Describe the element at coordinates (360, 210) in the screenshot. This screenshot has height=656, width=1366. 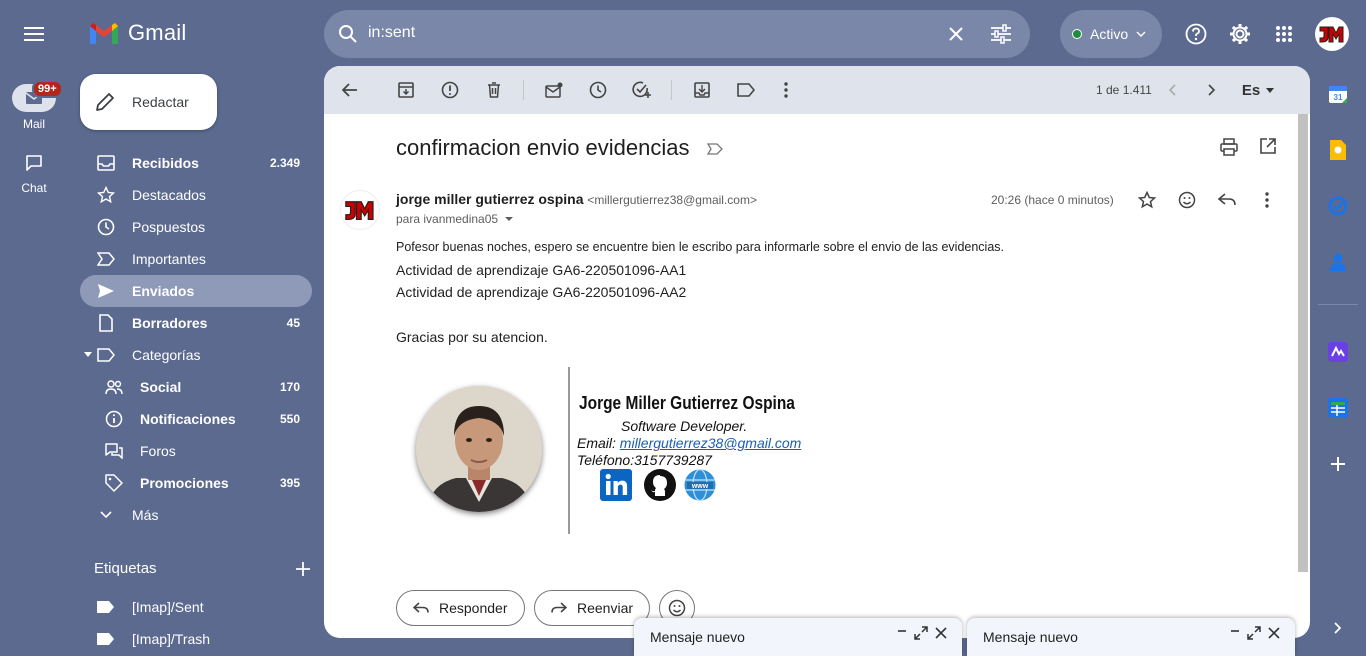
I see `sender-avatar` at that location.